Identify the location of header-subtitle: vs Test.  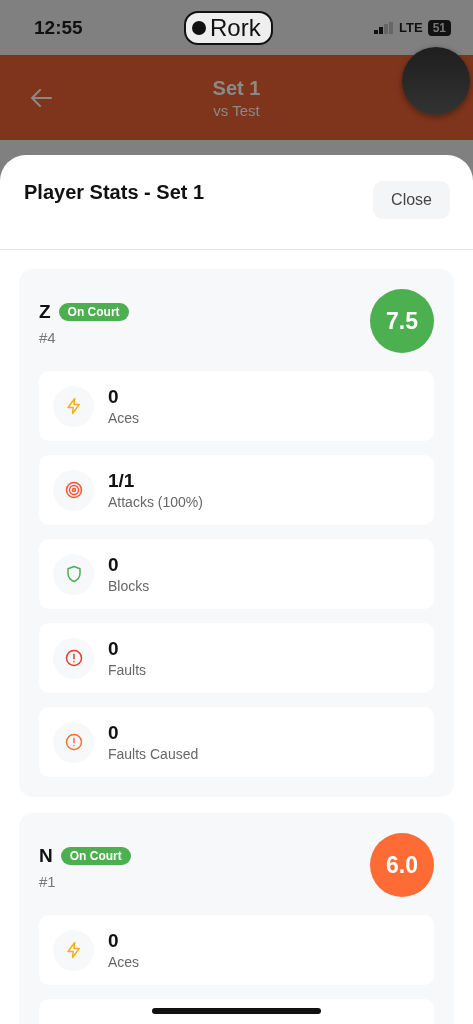
(236, 110).